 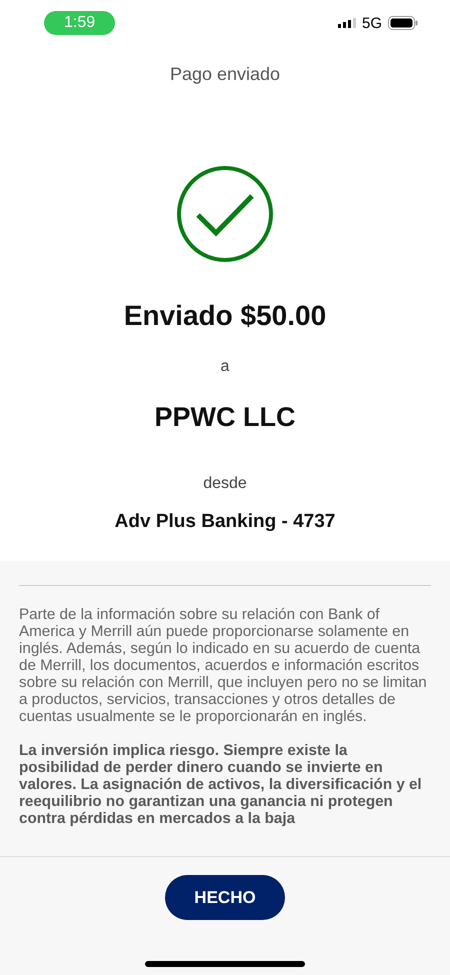 What do you see at coordinates (221, 784) in the screenshot?
I see `disclosure-paragraph: La inversión implica riesgo. Siempre existe la posibilidad de perder dinero cuando se invierte en valores. La asignación de activos, la diversificación y el reequilibrio no garantizan una ganancia ni protegen contra pérdidas en mercados a la baja` at bounding box center [221, 784].